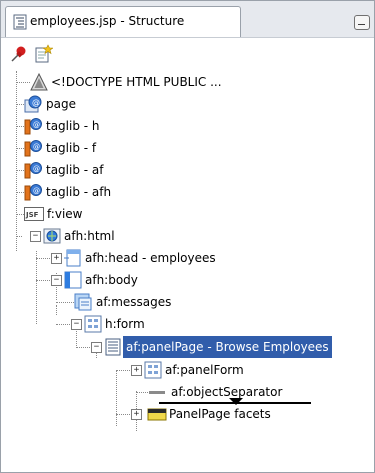 This screenshot has width=375, height=473. Describe the element at coordinates (187, 126) in the screenshot. I see `tree-node-taglib-h: @ taglib - h` at that location.